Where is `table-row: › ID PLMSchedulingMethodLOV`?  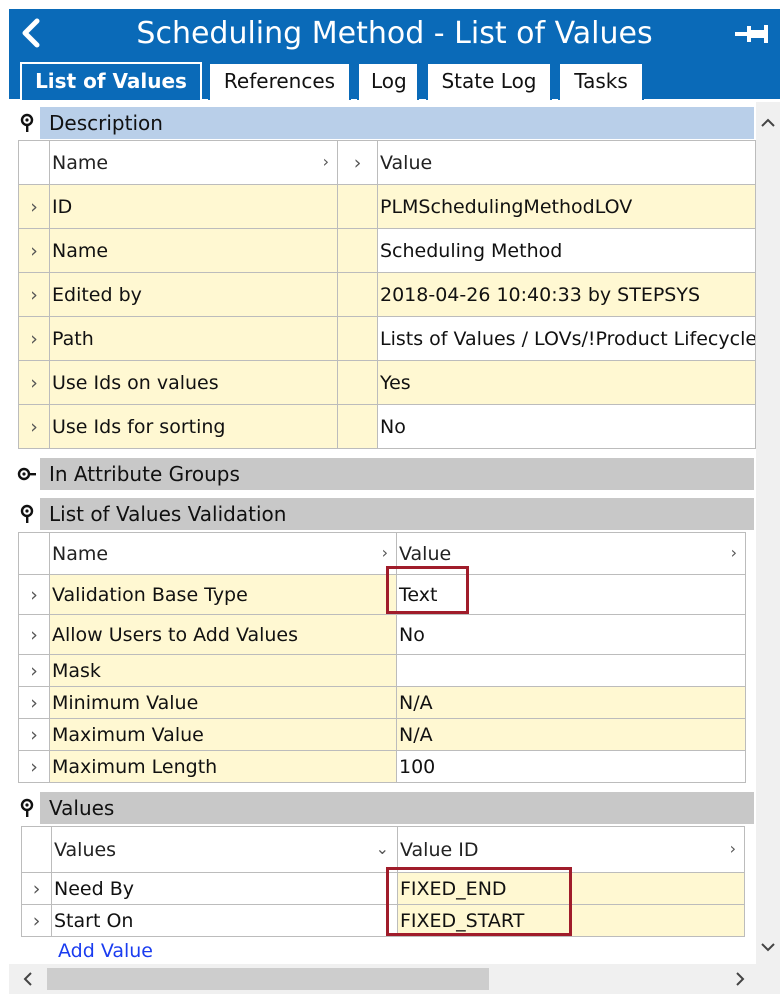 table-row: › ID PLMSchedulingMethodLOV is located at coordinates (387, 206).